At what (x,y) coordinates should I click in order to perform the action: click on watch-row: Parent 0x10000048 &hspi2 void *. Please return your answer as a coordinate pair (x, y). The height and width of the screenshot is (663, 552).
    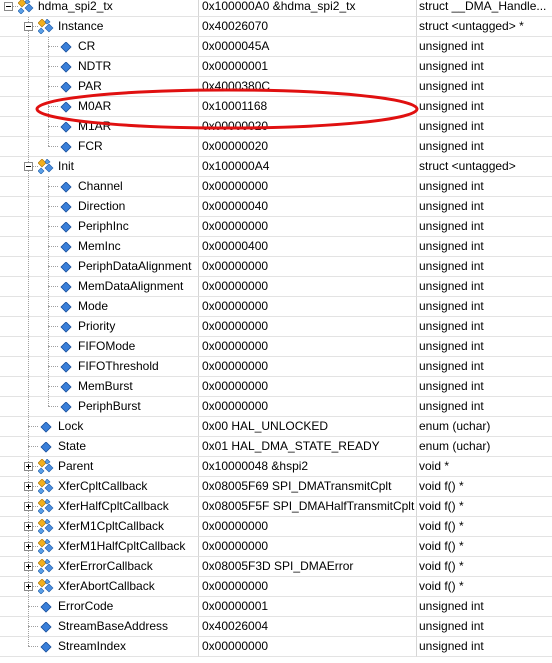
    Looking at the image, I should click on (276, 467).